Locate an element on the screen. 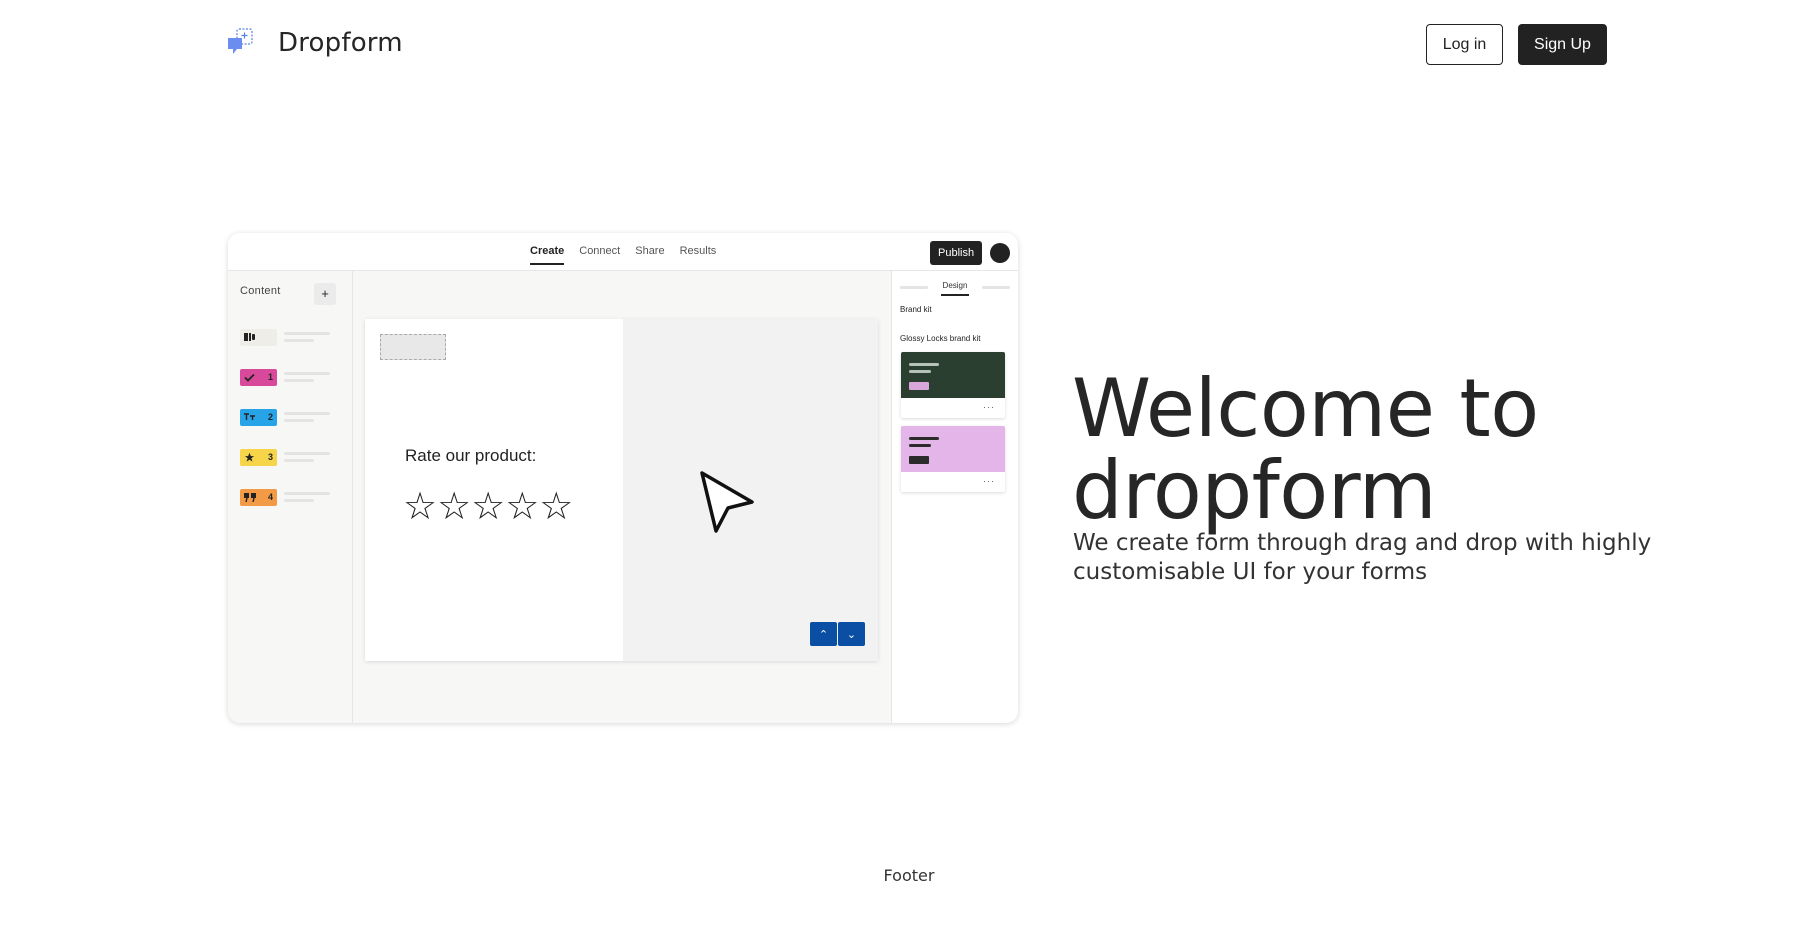 The image size is (1818, 932). cursor-arrow-icon is located at coordinates (727, 505).